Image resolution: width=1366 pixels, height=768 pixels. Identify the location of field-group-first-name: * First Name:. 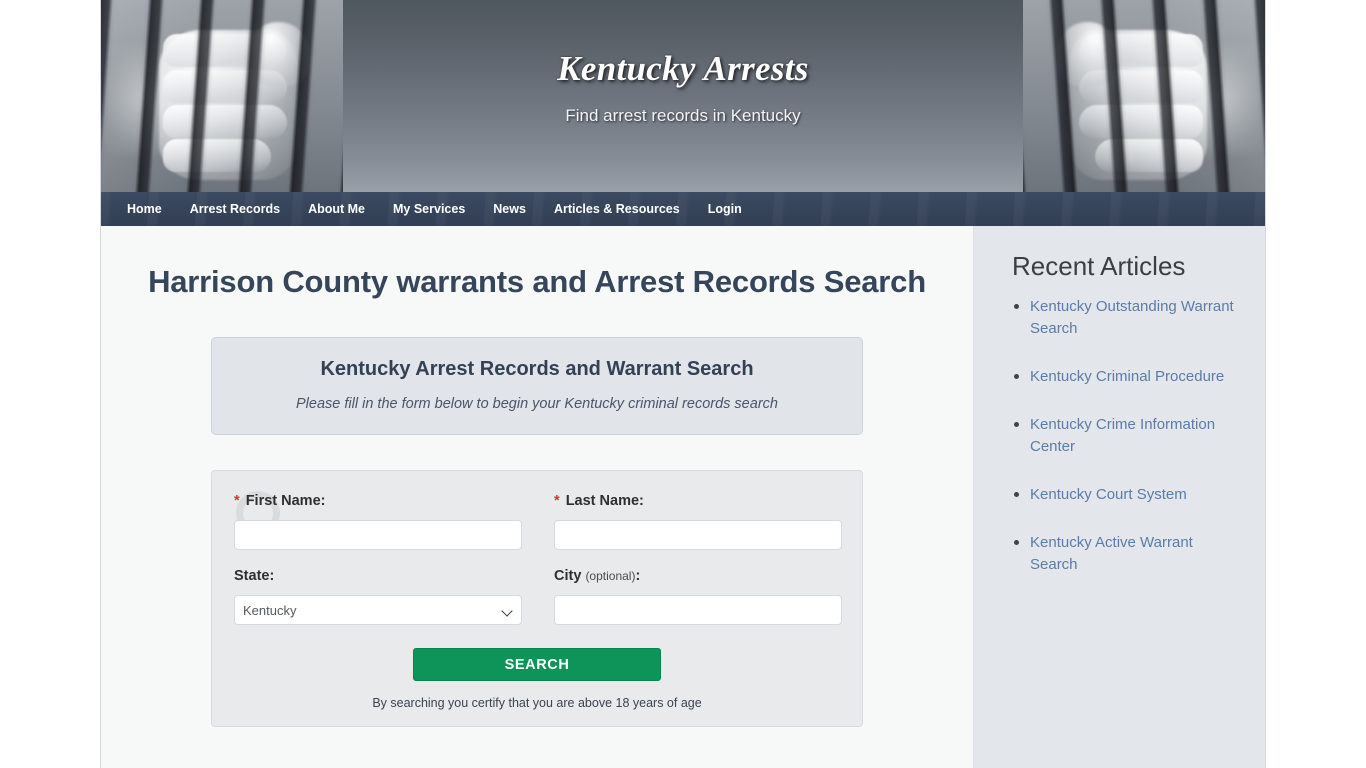
(378, 520).